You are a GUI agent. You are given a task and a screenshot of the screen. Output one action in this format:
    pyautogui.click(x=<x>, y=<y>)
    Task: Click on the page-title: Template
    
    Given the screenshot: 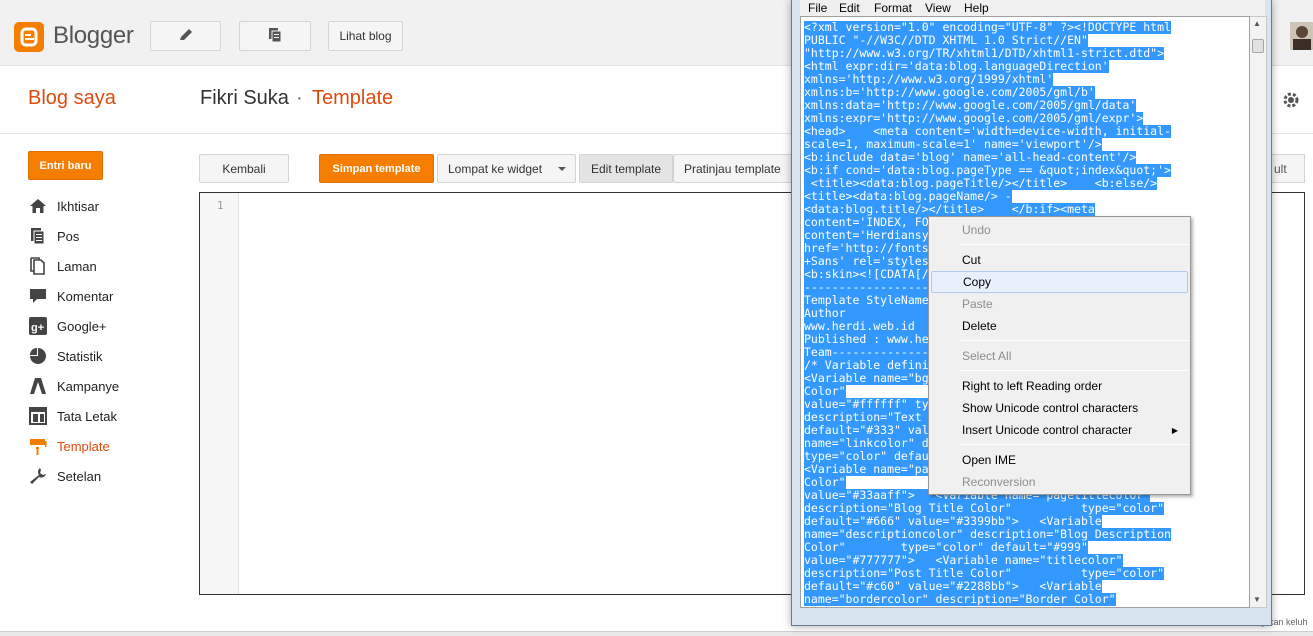 What is the action you would take?
    pyautogui.click(x=353, y=98)
    